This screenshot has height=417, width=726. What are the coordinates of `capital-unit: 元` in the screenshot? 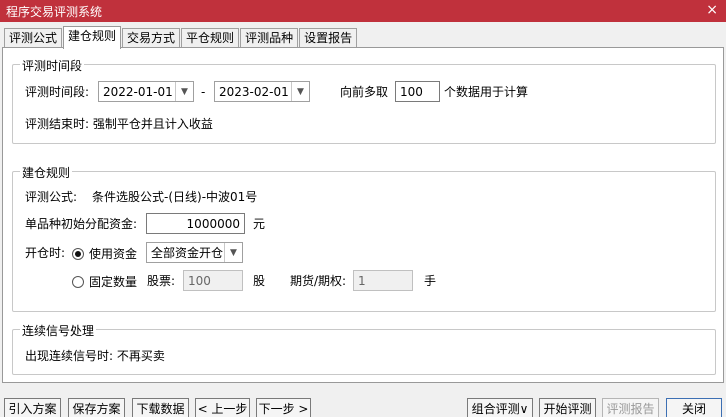 It's located at (259, 224).